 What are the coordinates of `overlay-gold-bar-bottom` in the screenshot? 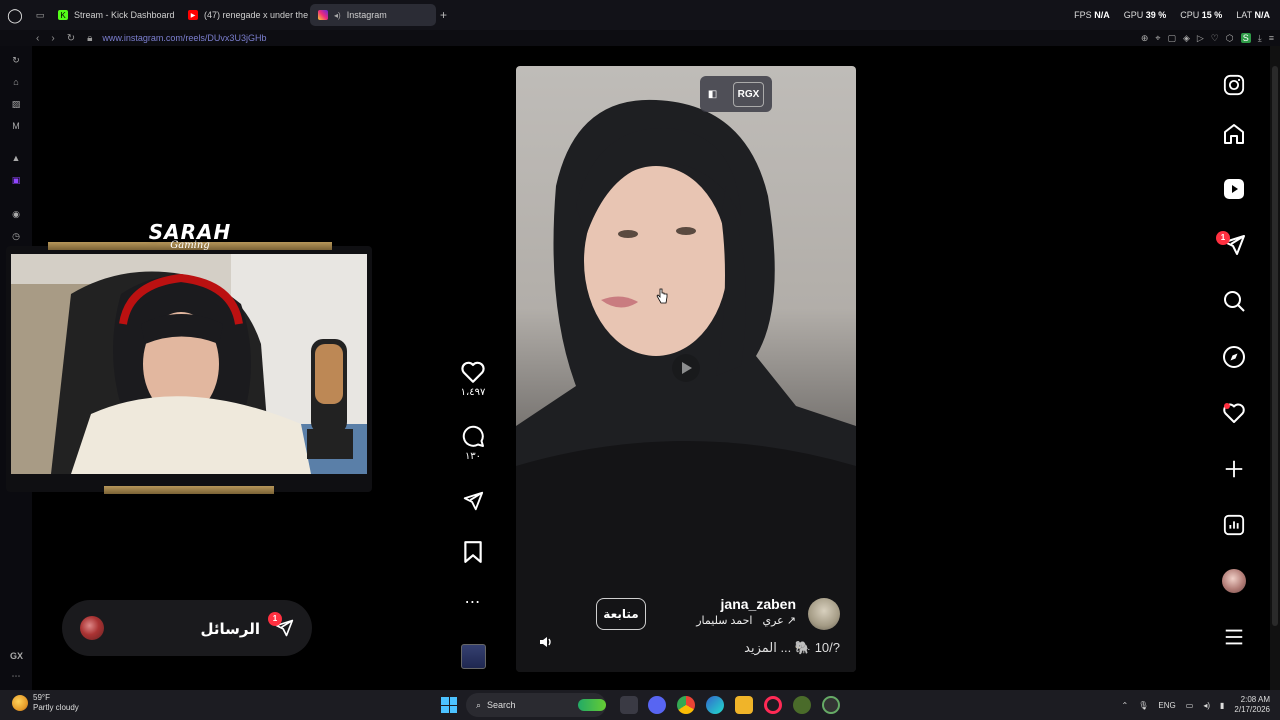 It's located at (189, 490).